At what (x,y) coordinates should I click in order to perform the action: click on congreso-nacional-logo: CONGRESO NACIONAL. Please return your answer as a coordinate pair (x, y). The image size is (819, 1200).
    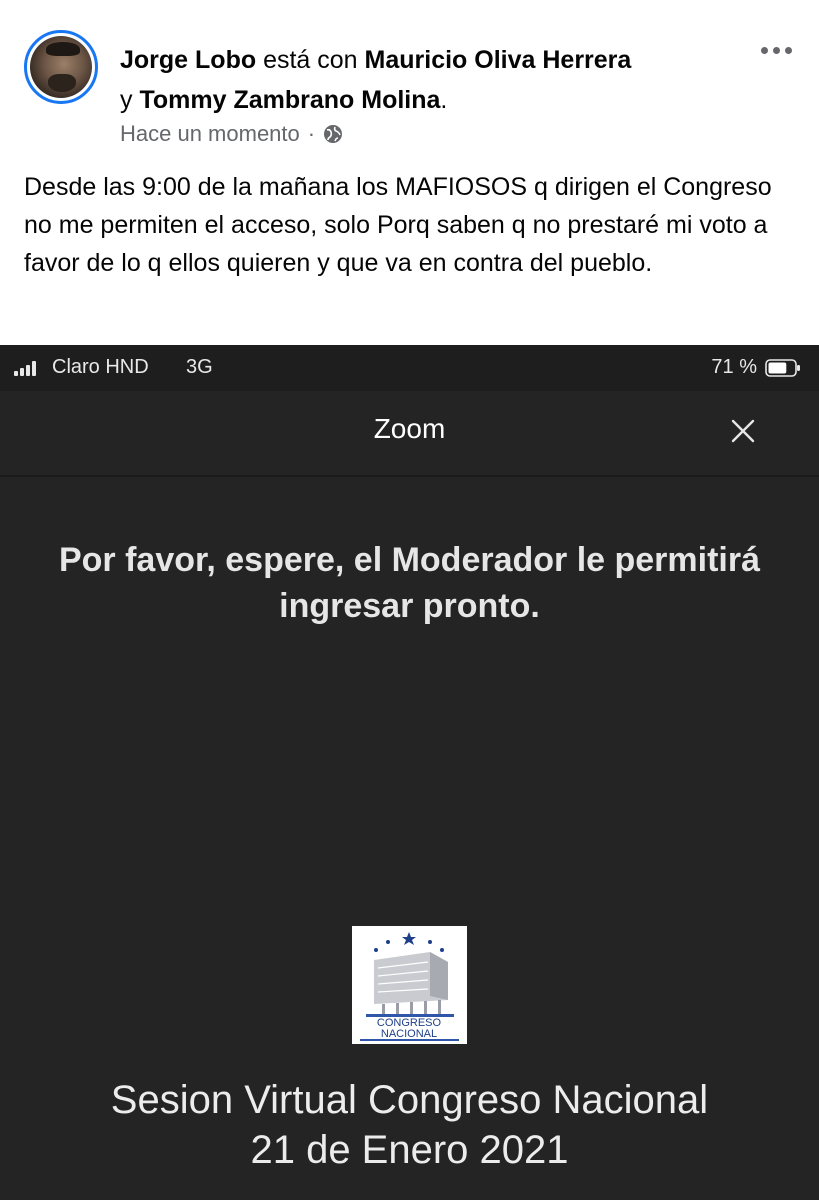
    Looking at the image, I should click on (409, 985).